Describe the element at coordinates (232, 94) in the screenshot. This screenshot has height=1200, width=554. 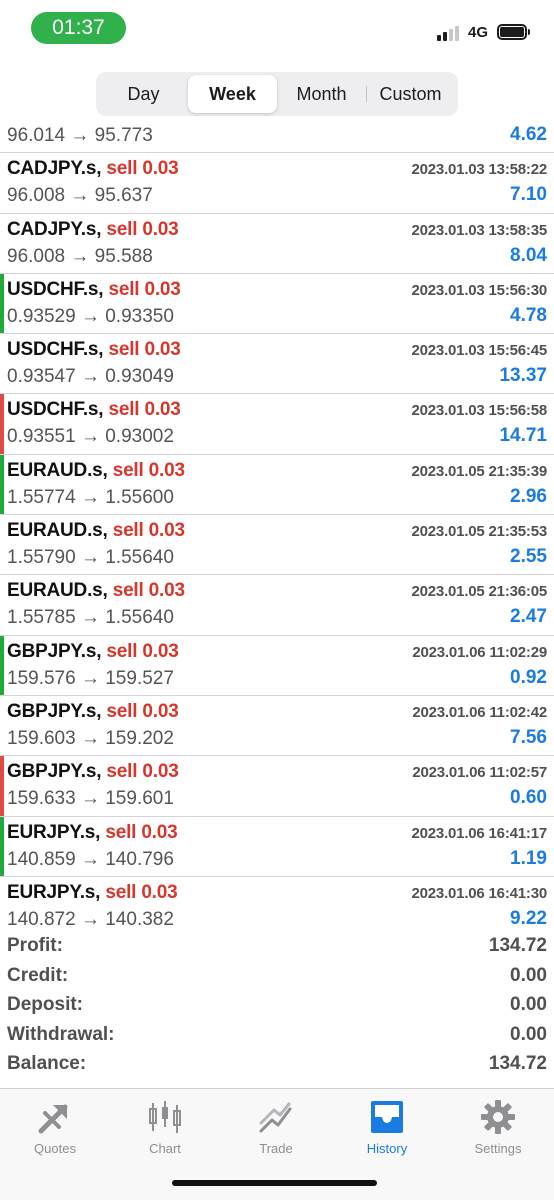
I see `tab-week: Week` at that location.